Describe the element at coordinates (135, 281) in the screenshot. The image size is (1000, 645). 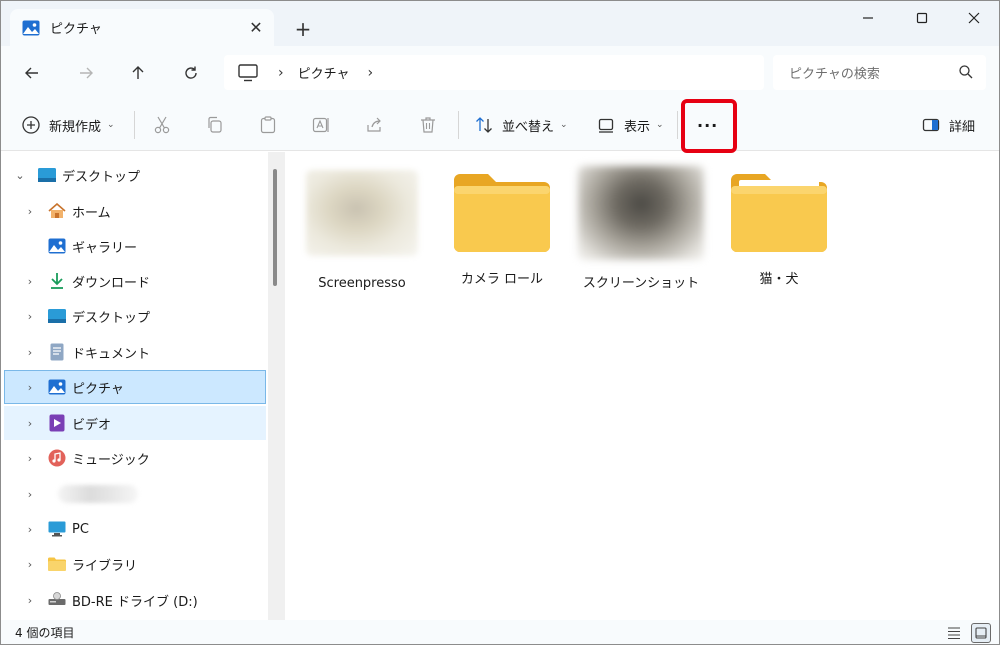
I see `sidebar-item-downloads: › ダウンロード` at that location.